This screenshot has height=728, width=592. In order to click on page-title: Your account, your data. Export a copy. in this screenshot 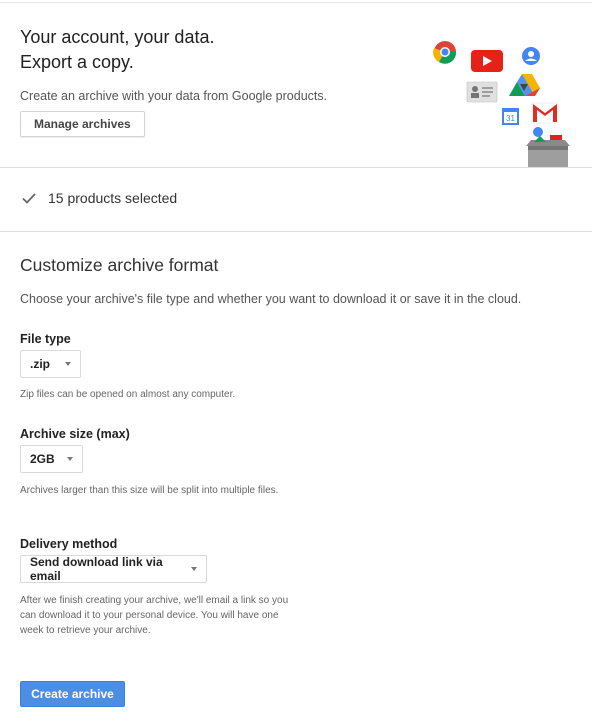, I will do `click(117, 50)`.